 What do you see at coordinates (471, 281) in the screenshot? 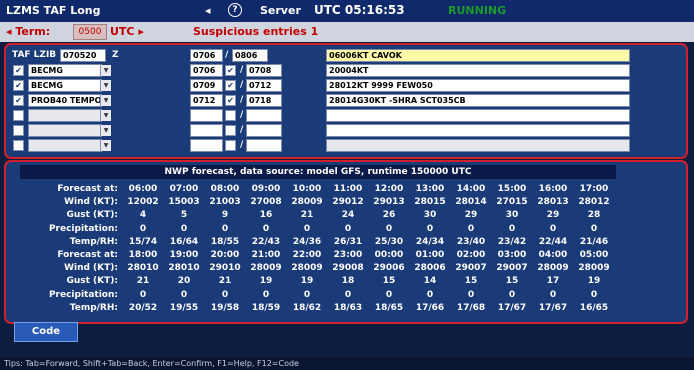
I see `forecast-cell: 15` at bounding box center [471, 281].